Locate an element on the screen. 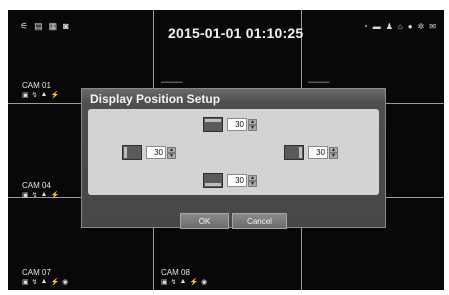 This screenshot has height=295, width=449. camera-label-cam04: CAM 04 is located at coordinates (36, 185).